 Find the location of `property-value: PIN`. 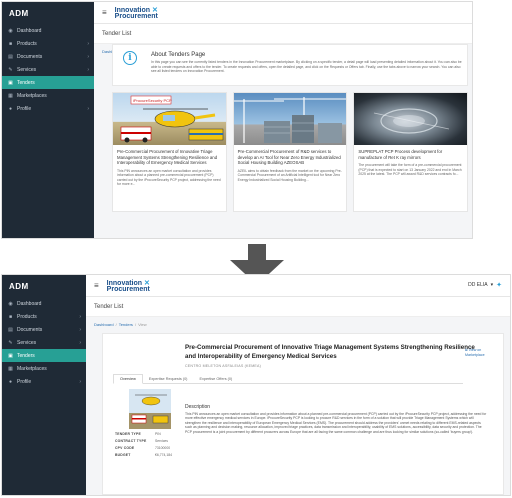

property-value: PIN is located at coordinates (158, 433).